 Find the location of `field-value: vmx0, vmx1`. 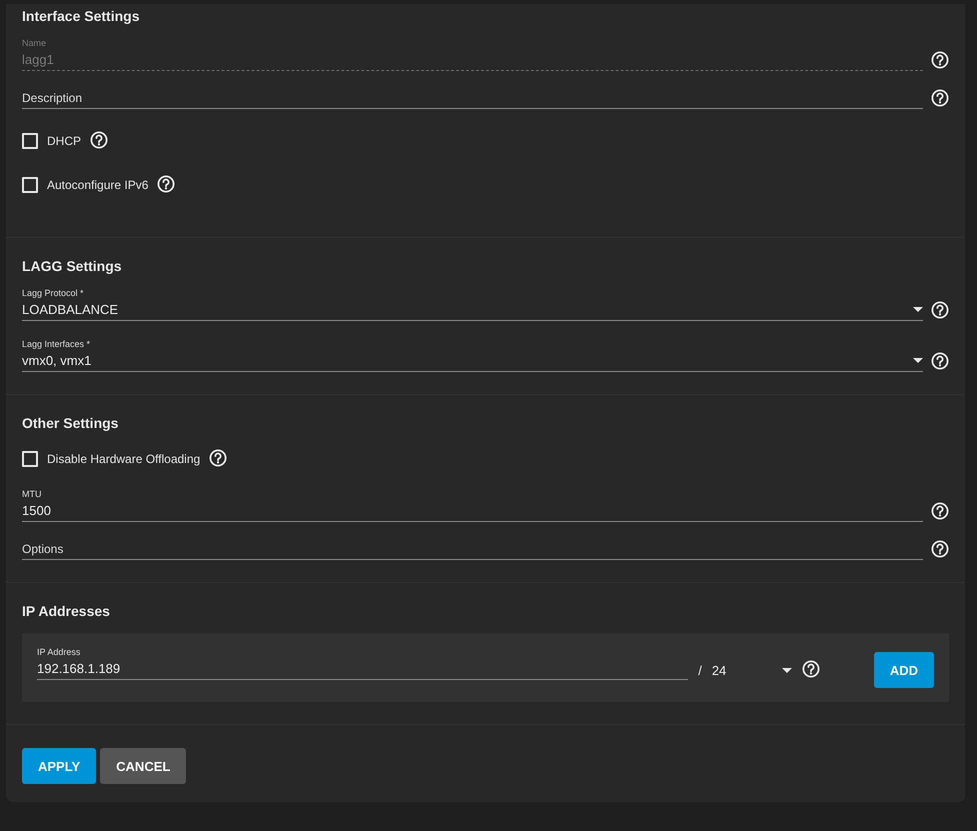

field-value: vmx0, vmx1 is located at coordinates (57, 360).